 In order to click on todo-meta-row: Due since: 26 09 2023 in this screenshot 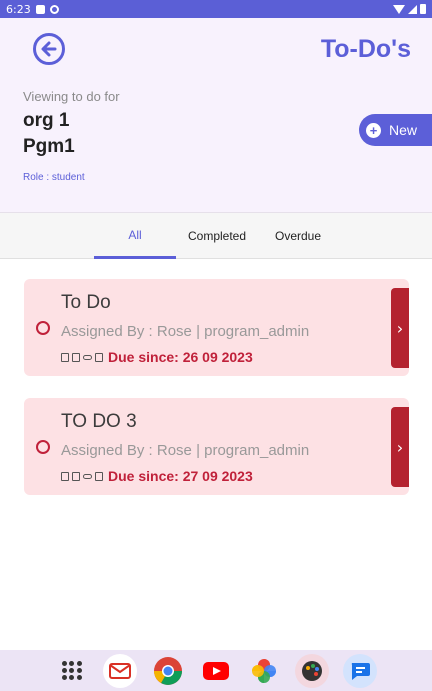, I will do `click(157, 357)`.